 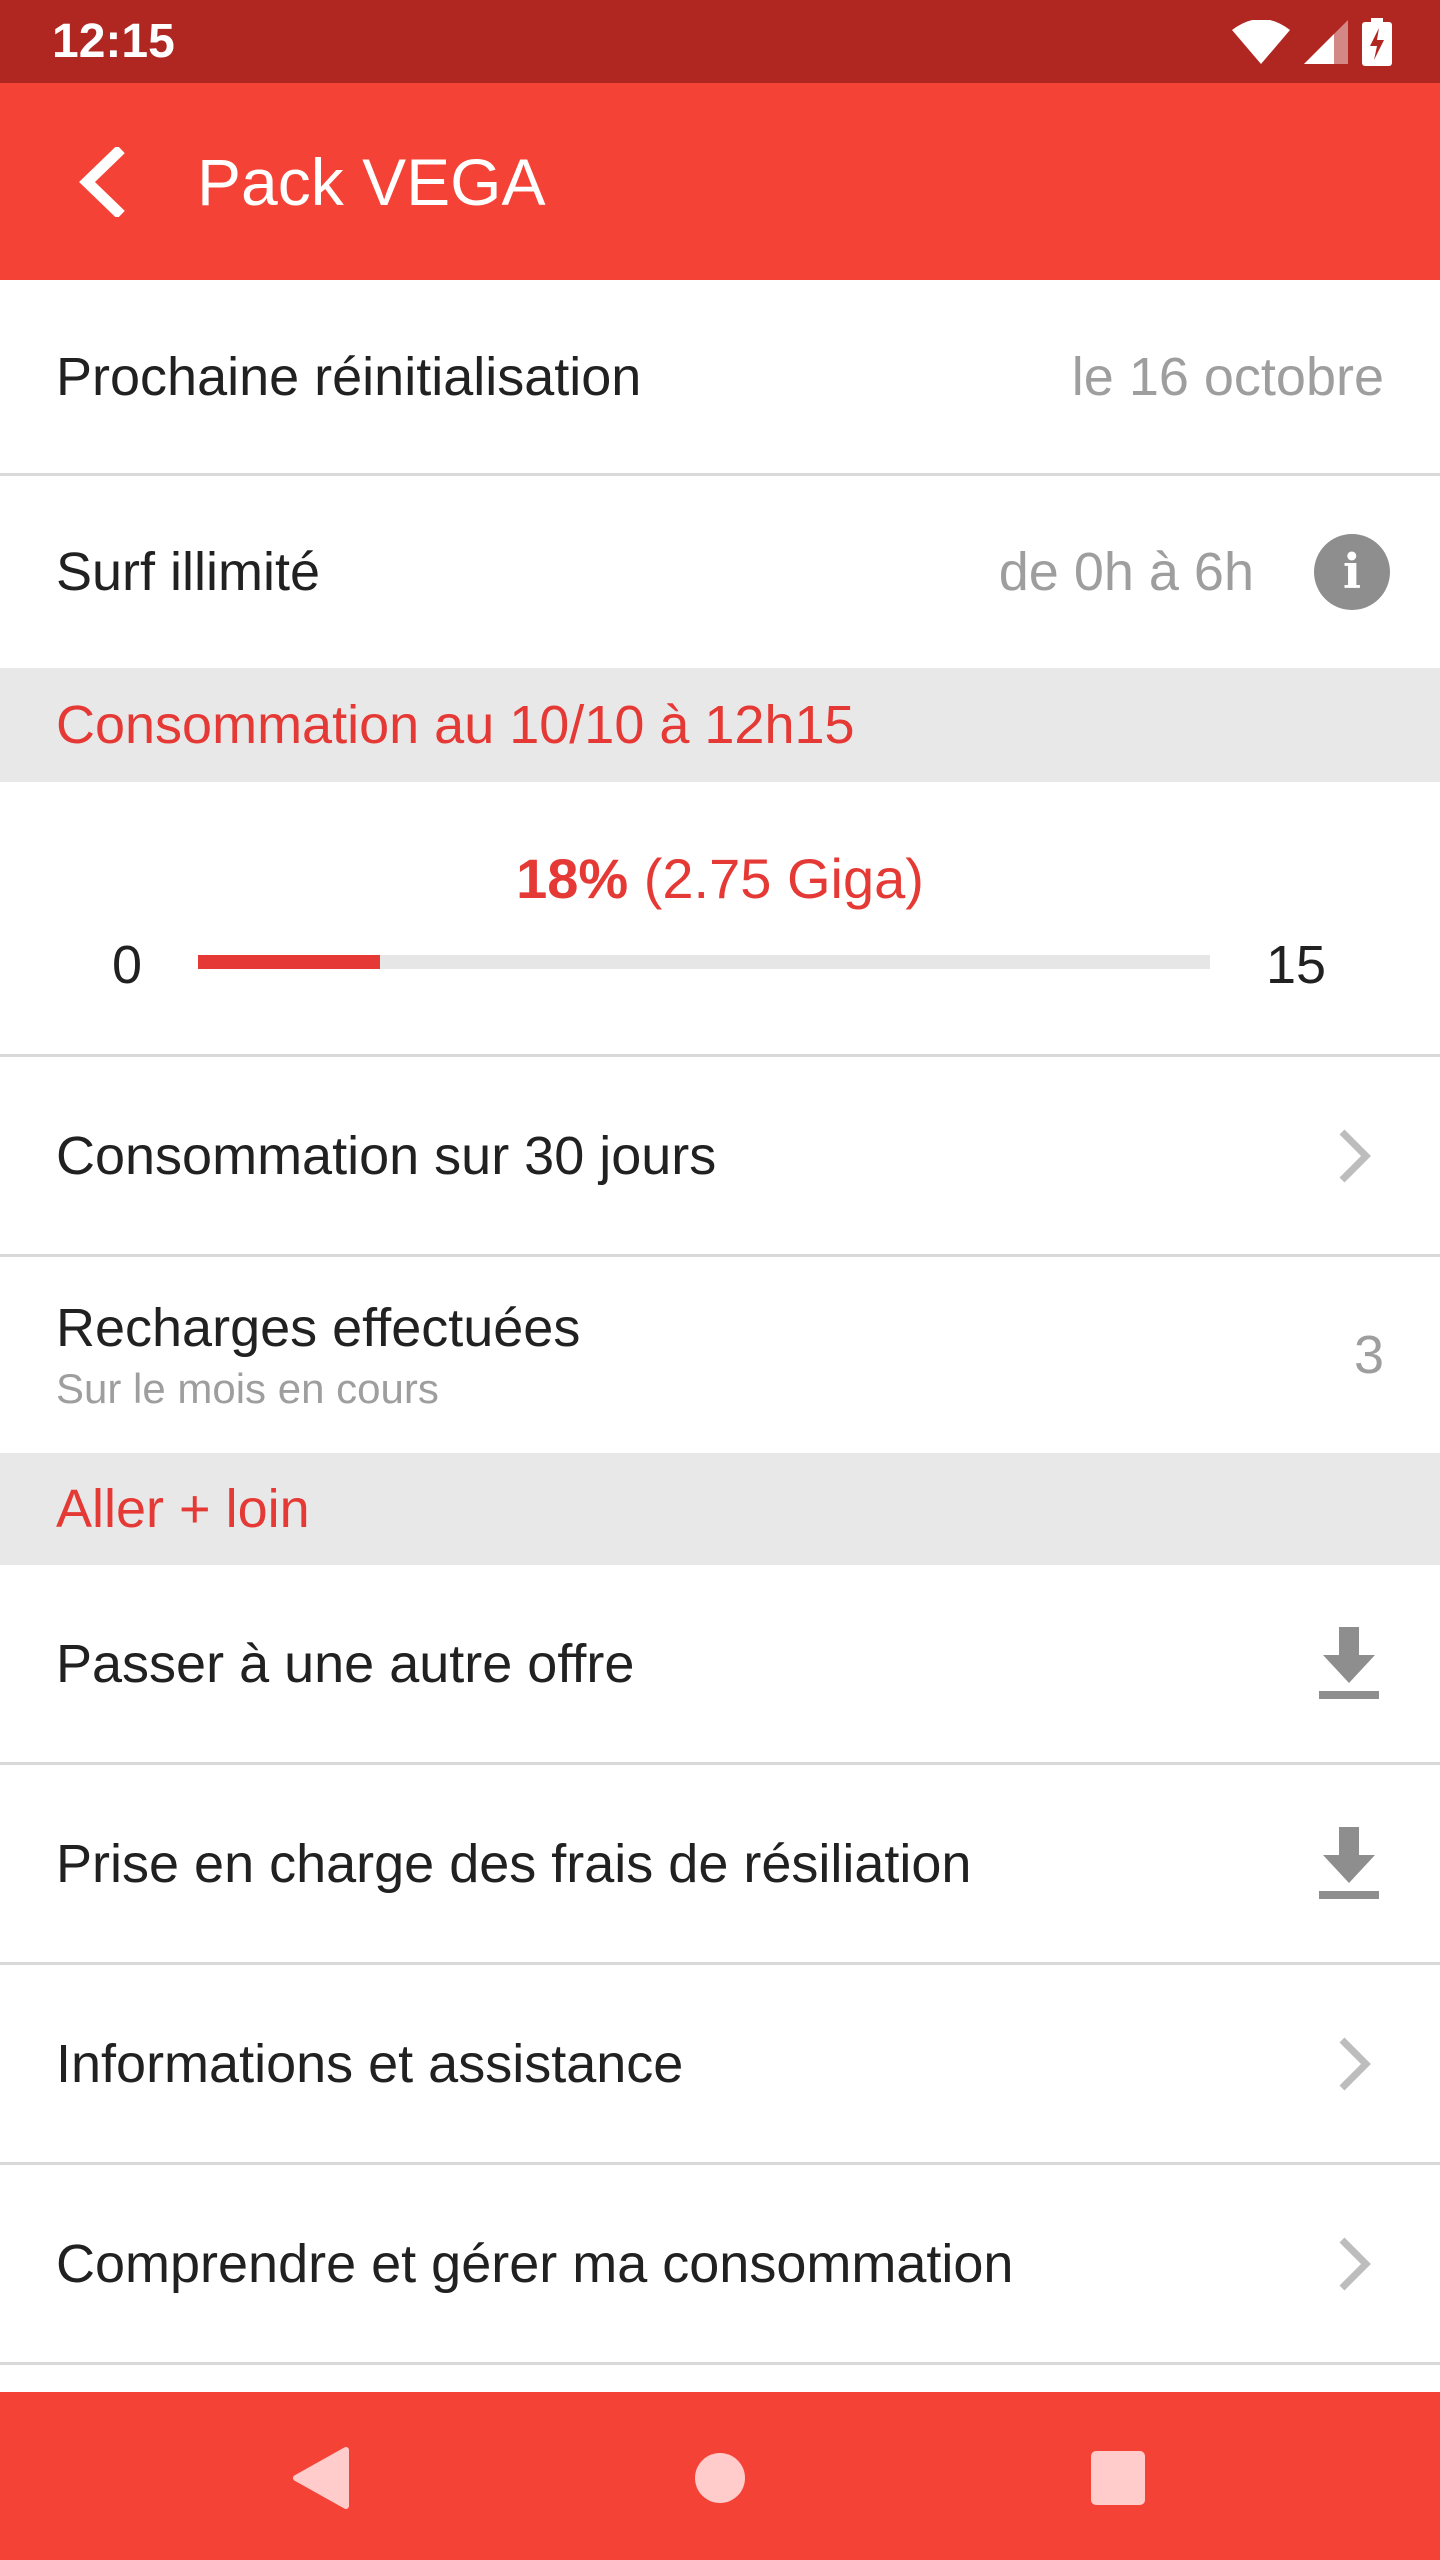 I want to click on nav-back-icon, so click(x=321, y=2478).